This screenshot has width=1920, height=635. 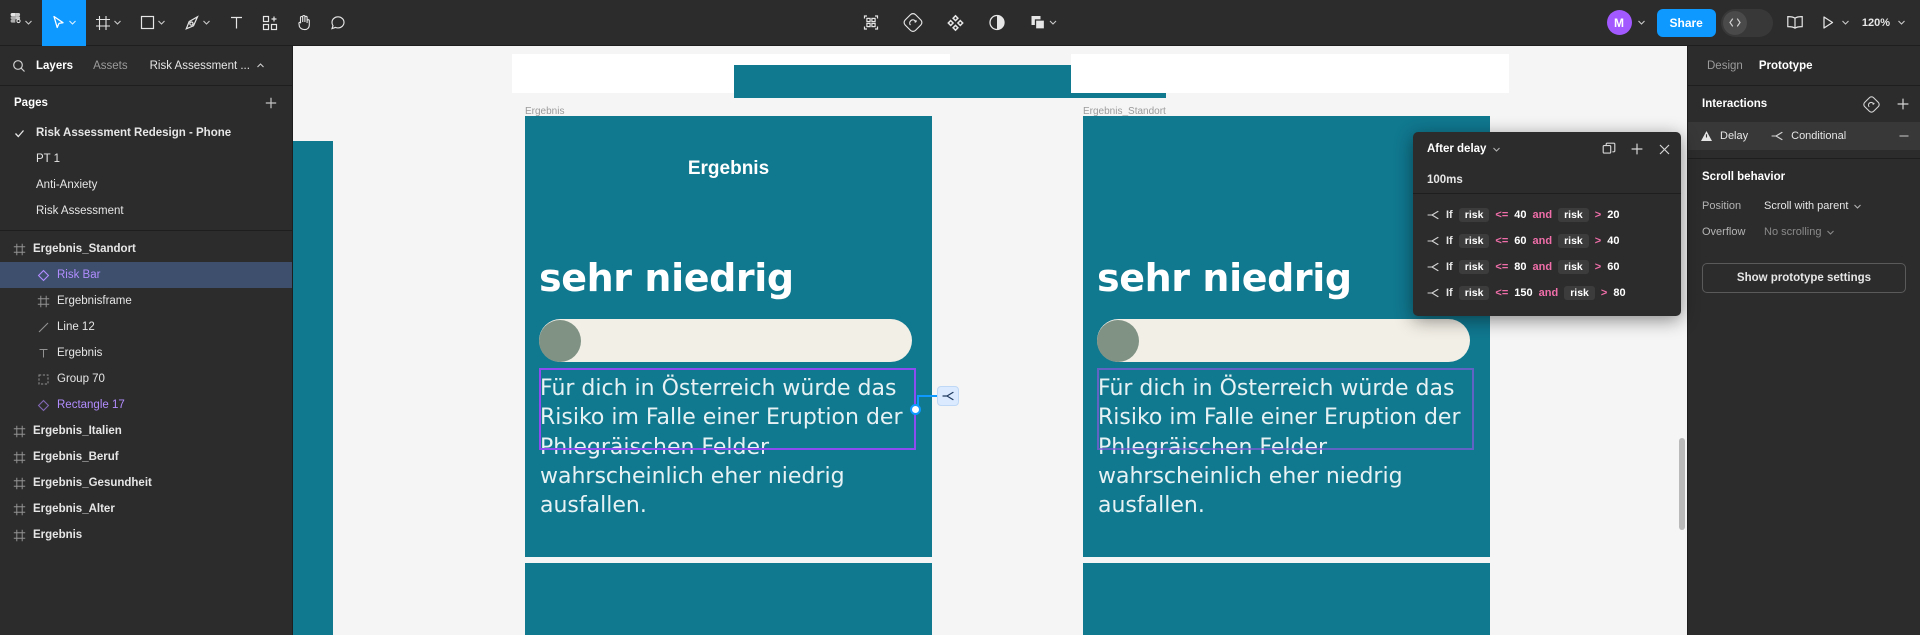 I want to click on hand-tool-button, so click(x=304, y=23).